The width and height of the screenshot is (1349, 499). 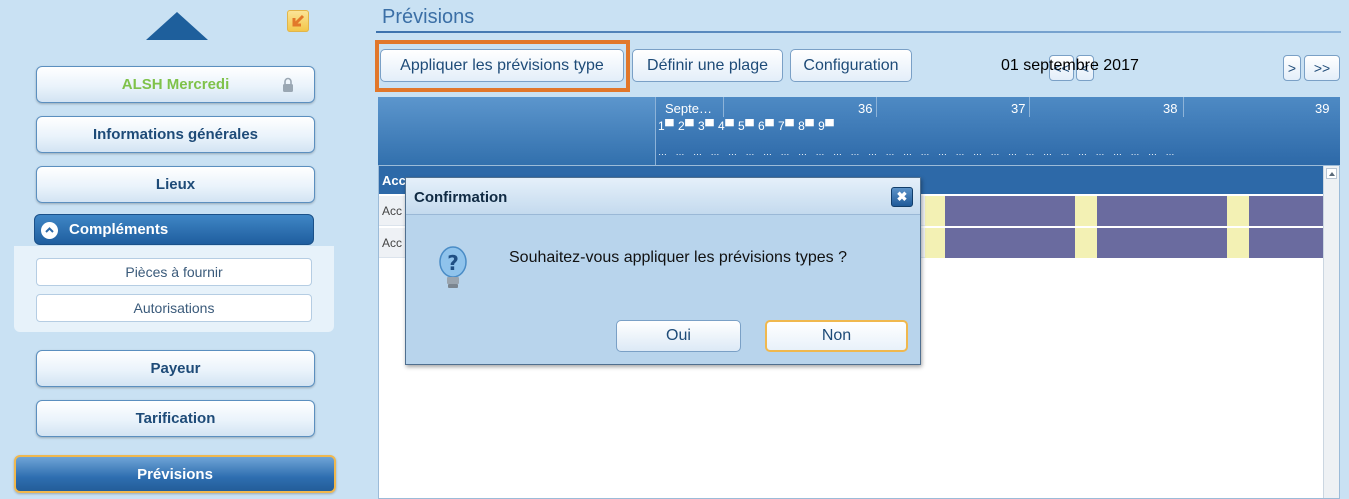 What do you see at coordinates (174, 229) in the screenshot?
I see `sidebar-group-complements: Compléments` at bounding box center [174, 229].